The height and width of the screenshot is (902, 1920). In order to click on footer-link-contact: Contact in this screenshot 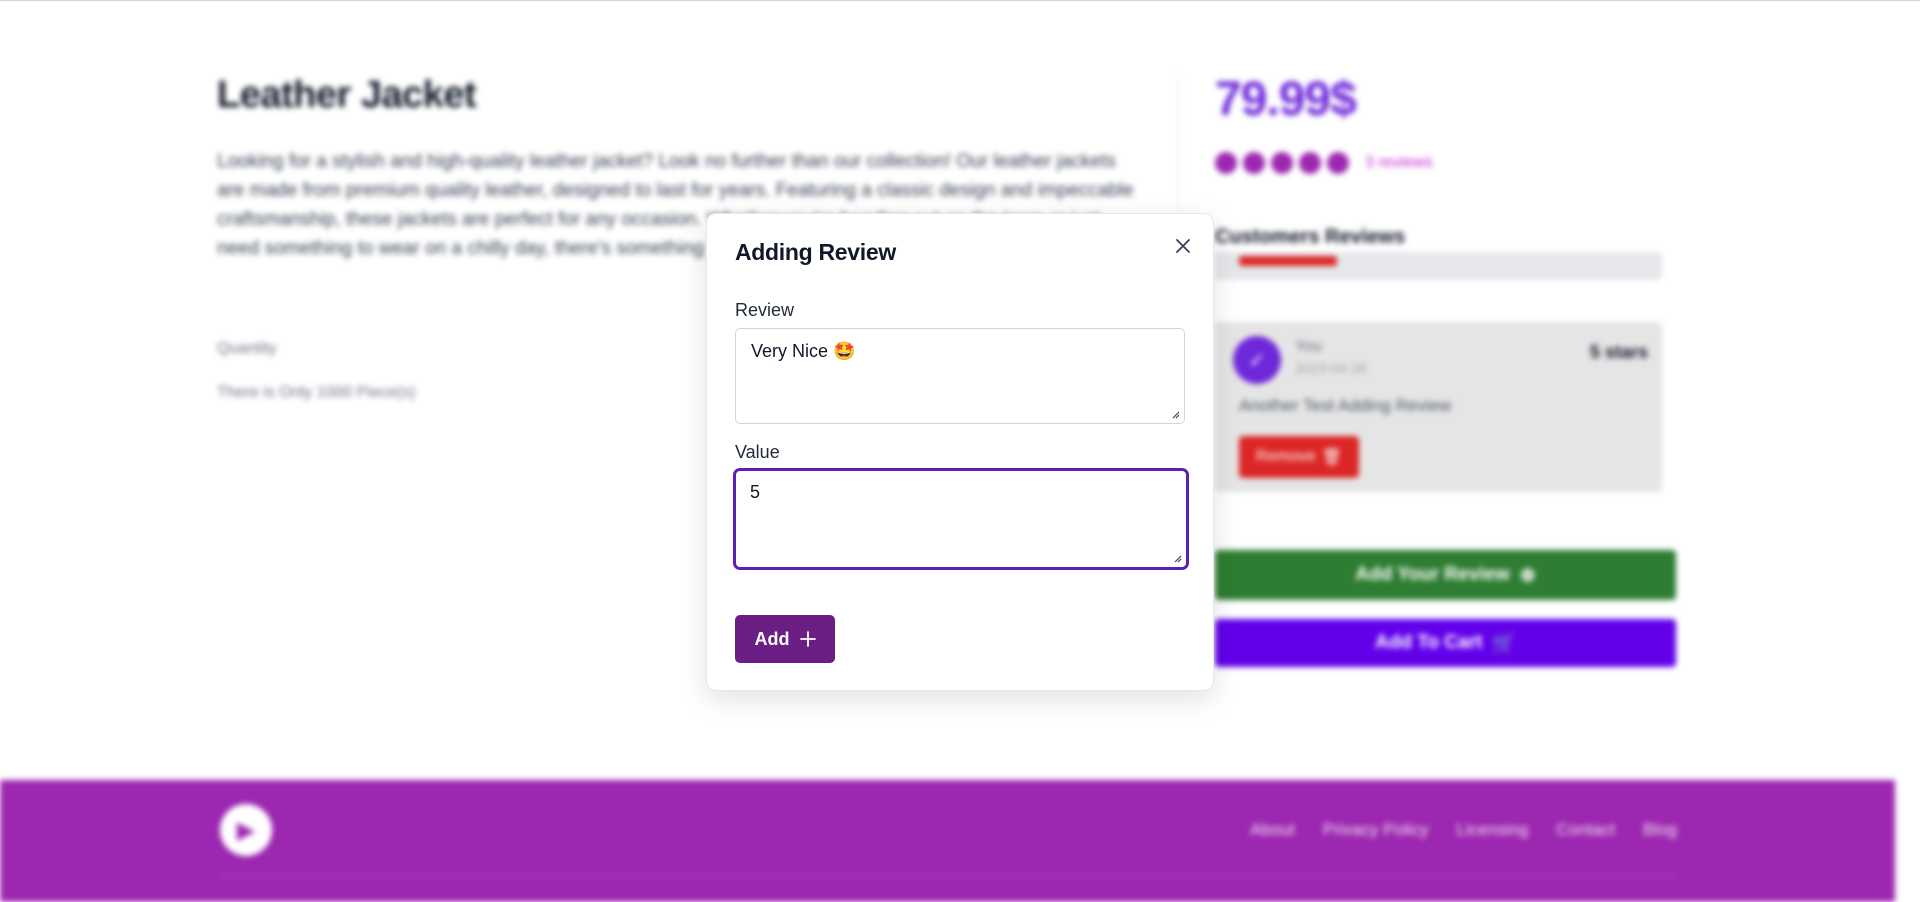, I will do `click(1585, 830)`.